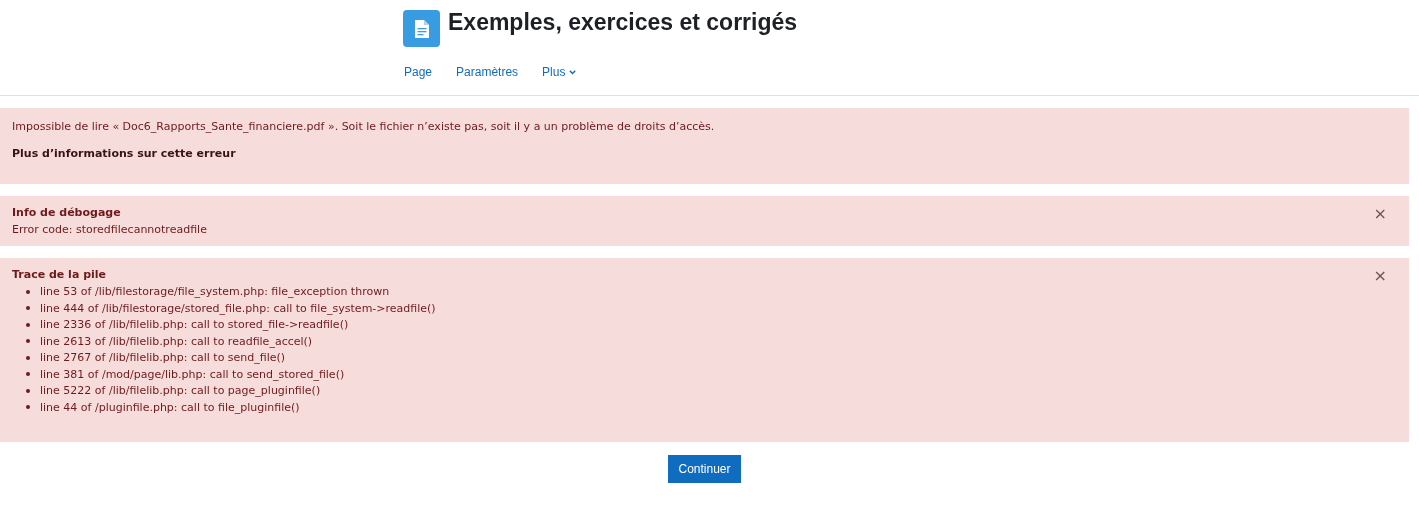 The height and width of the screenshot is (529, 1419). Describe the element at coordinates (176, 341) in the screenshot. I see `trace-line: line 2613 of /lib/filelib.php: call to readfile_accel()` at that location.